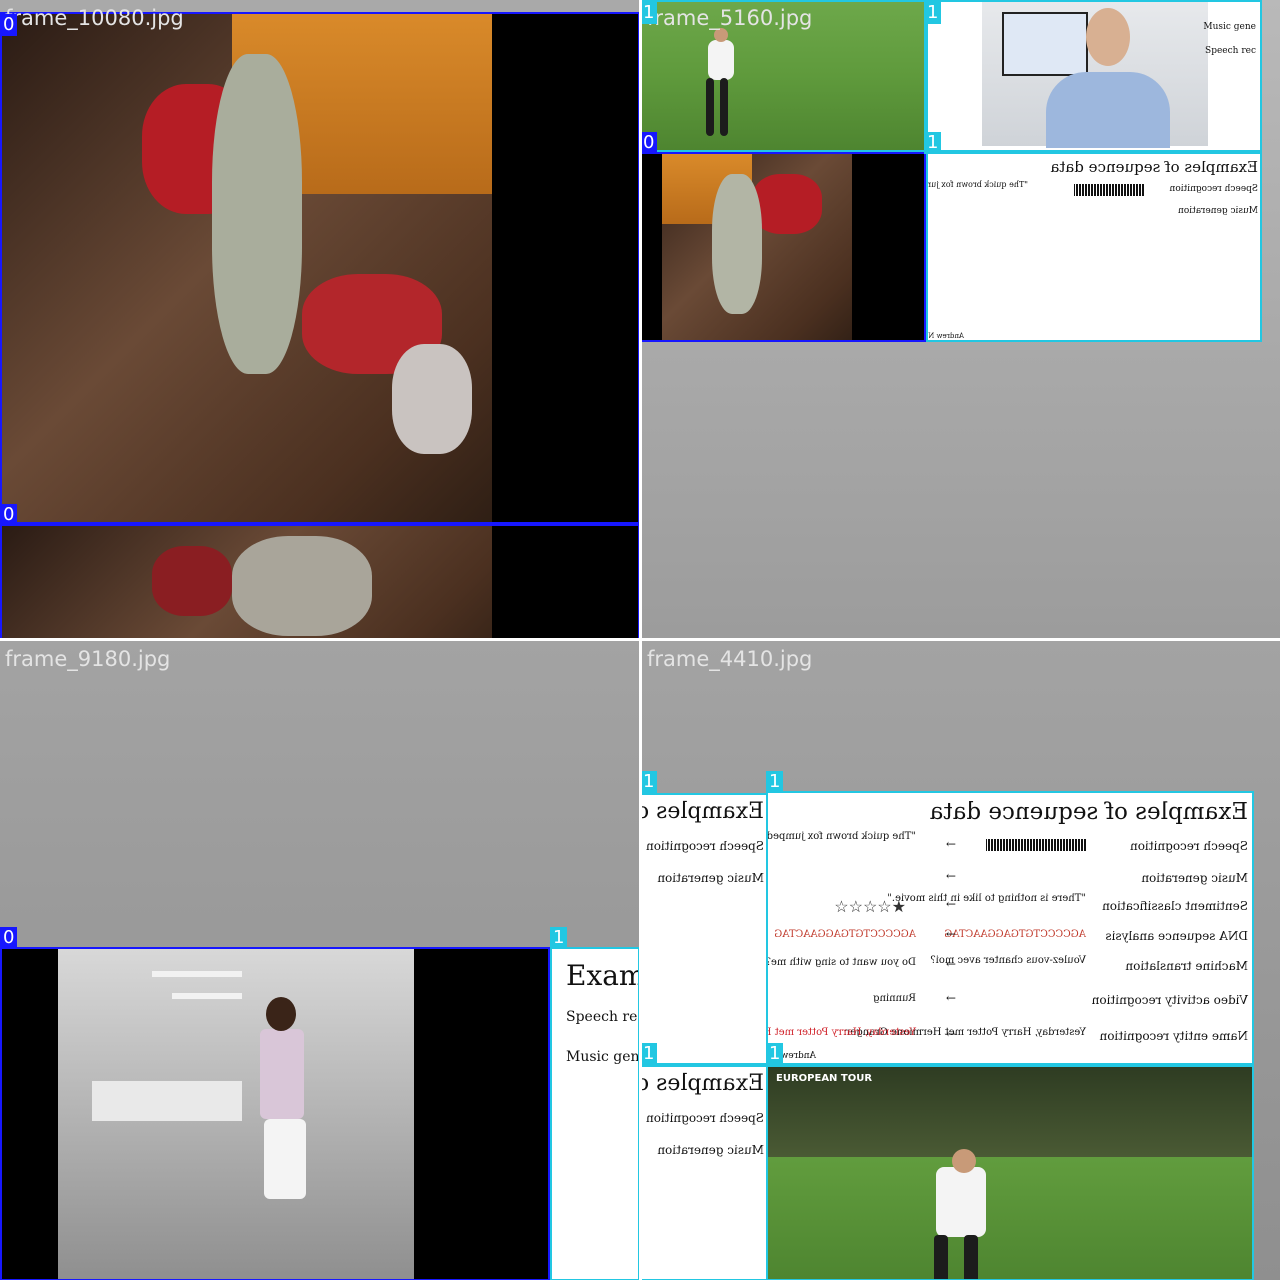 The image size is (1280, 1280). I want to click on detection-box: Music gene Speech rec, so click(1094, 76).